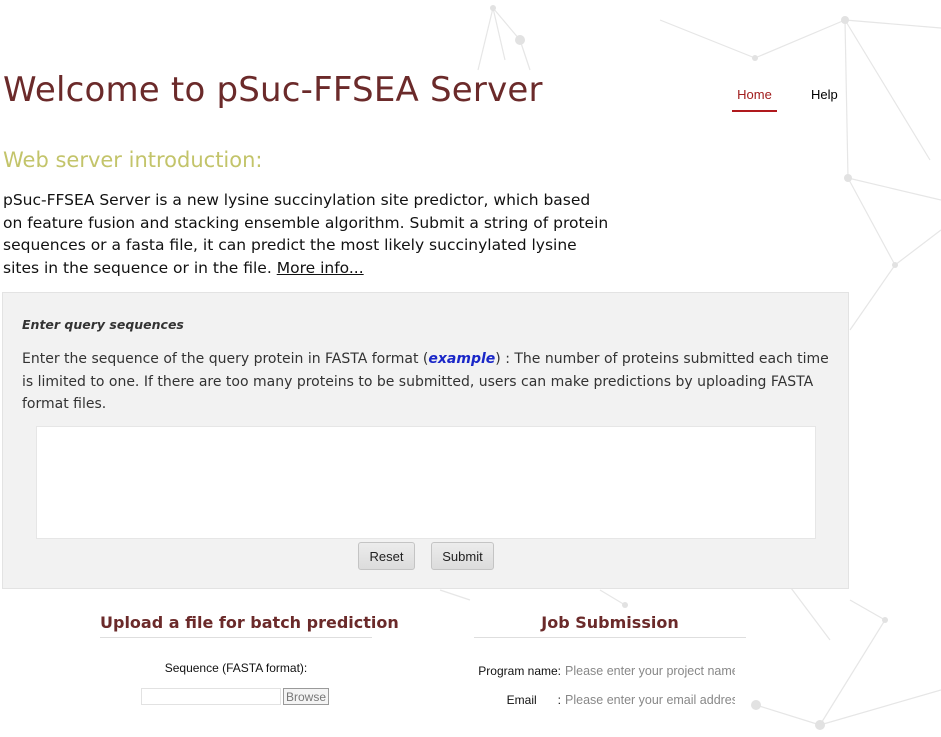 The width and height of the screenshot is (941, 737). I want to click on email-row: Email :, so click(604, 700).